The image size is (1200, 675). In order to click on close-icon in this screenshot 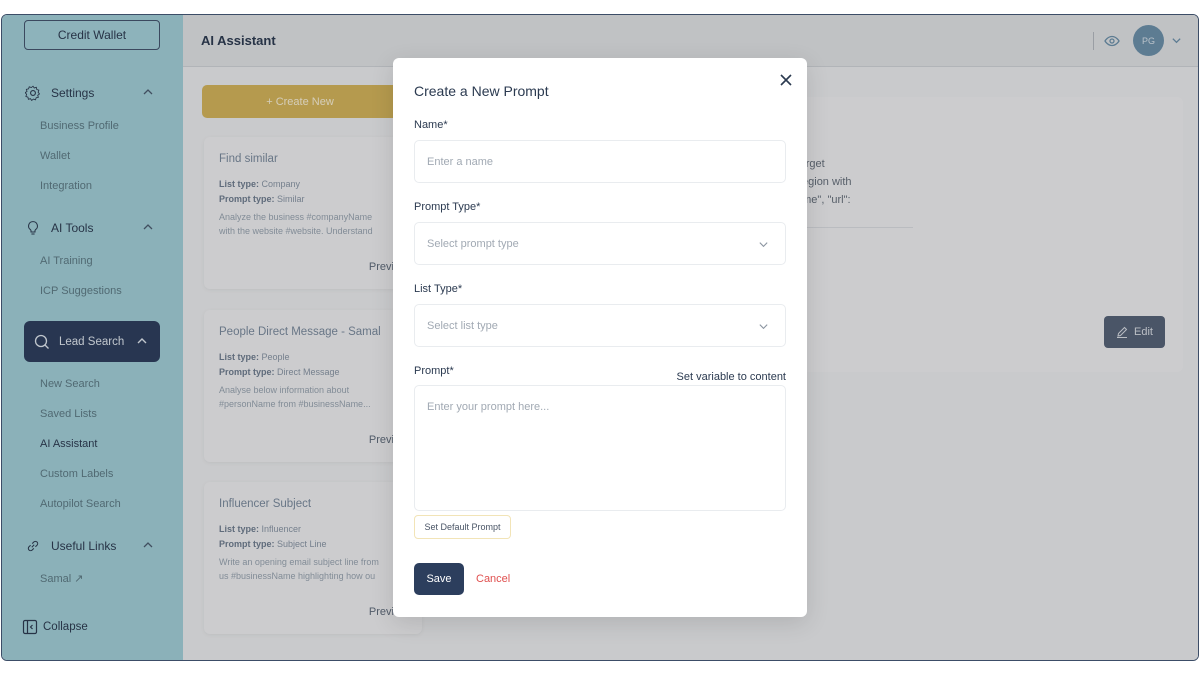, I will do `click(786, 80)`.